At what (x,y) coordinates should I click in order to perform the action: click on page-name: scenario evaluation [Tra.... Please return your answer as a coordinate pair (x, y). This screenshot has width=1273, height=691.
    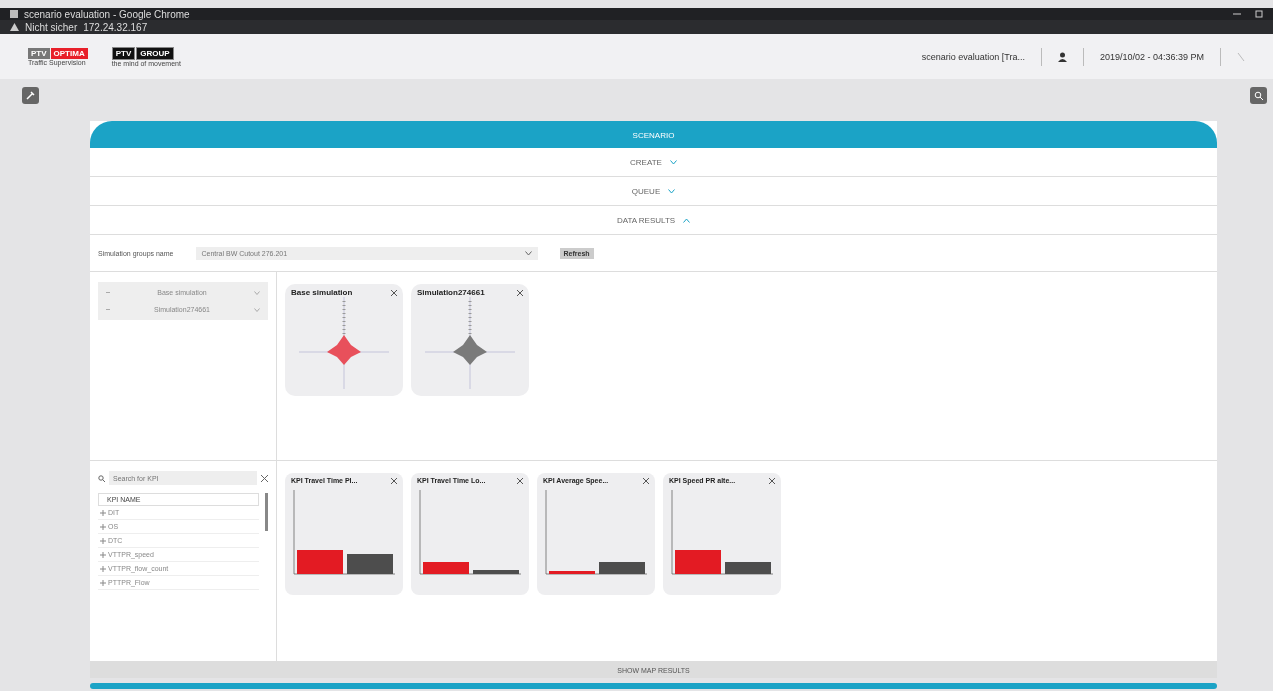
    Looking at the image, I should click on (973, 56).